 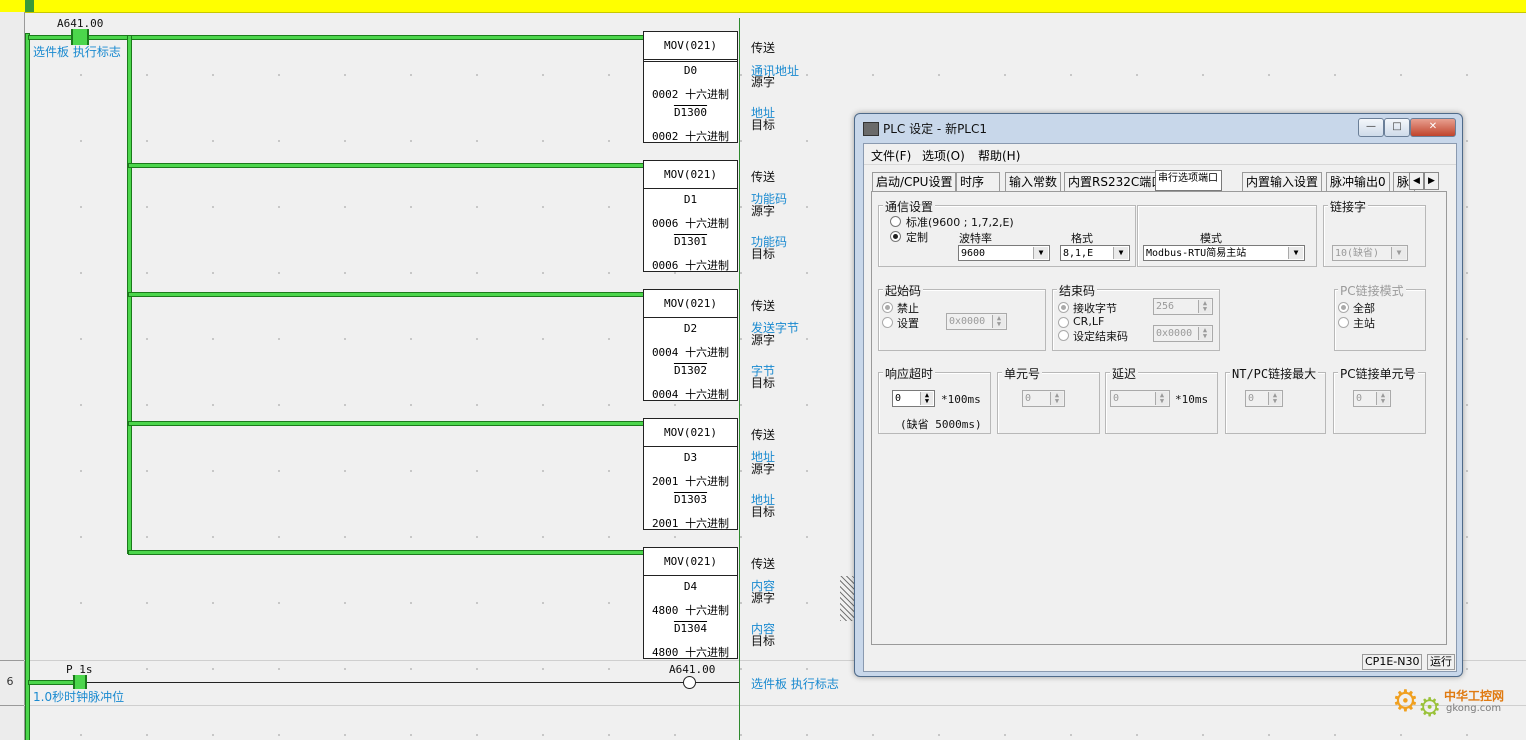 I want to click on tab-startup-cpu: 启动/CPU设置, so click(x=914, y=181).